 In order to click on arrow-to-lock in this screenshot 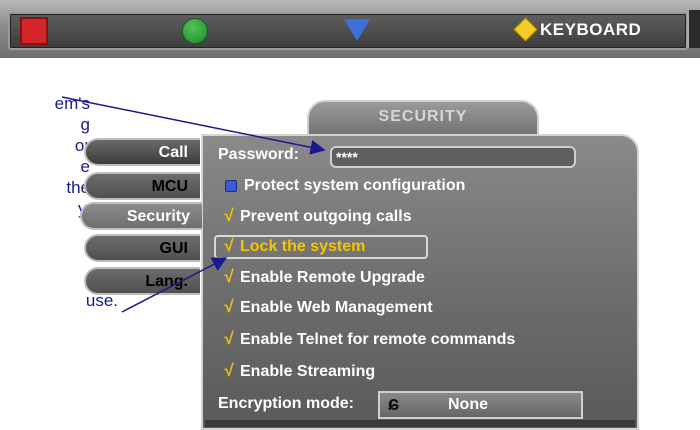, I will do `click(174, 285)`.